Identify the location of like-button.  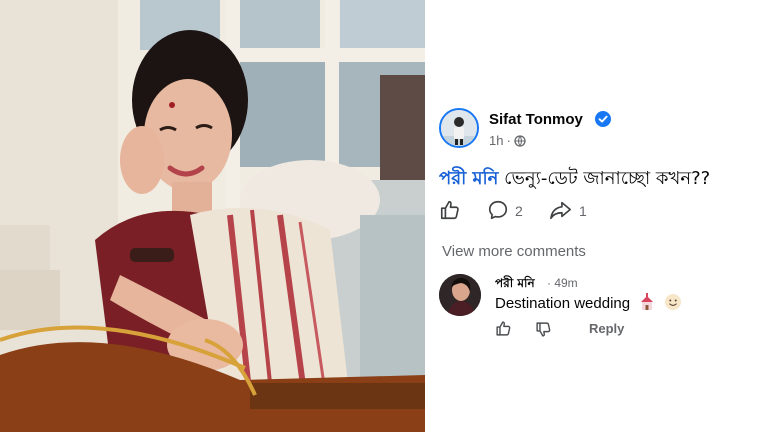
(452, 211).